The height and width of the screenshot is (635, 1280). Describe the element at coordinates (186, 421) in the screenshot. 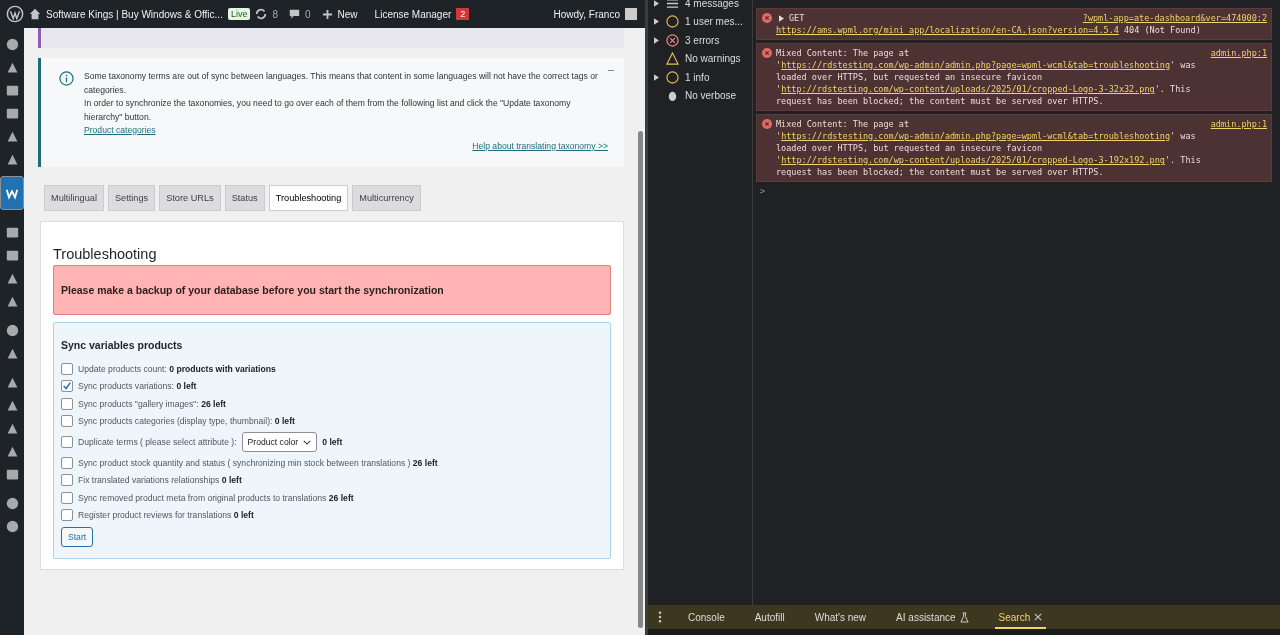

I see `option-label: Sync products categories (display type, thumbnail): 0 left` at that location.